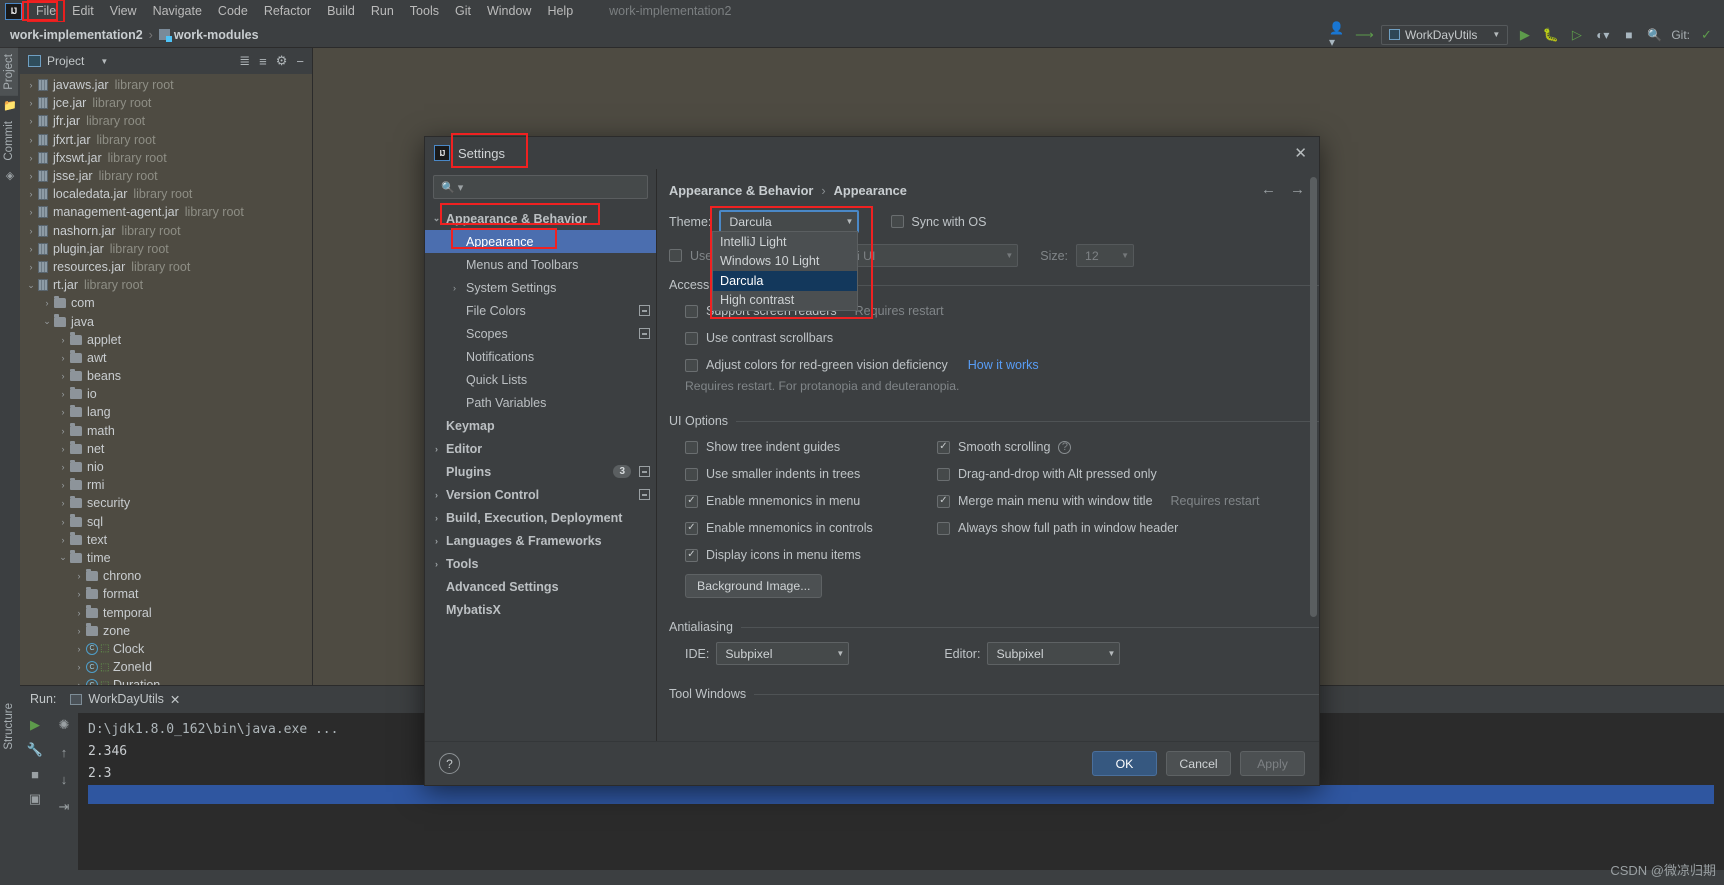 Image resolution: width=1724 pixels, height=885 pixels. Describe the element at coordinates (166, 431) in the screenshot. I see `project-tree-row: › math` at that location.